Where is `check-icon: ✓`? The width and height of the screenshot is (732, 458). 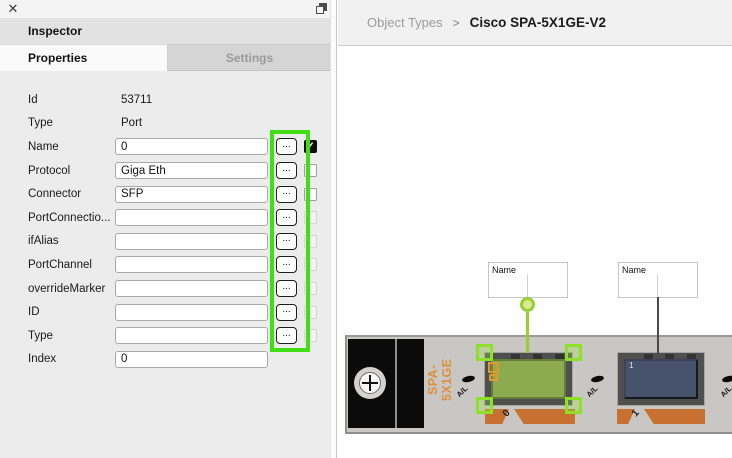 check-icon: ✓ is located at coordinates (310, 147).